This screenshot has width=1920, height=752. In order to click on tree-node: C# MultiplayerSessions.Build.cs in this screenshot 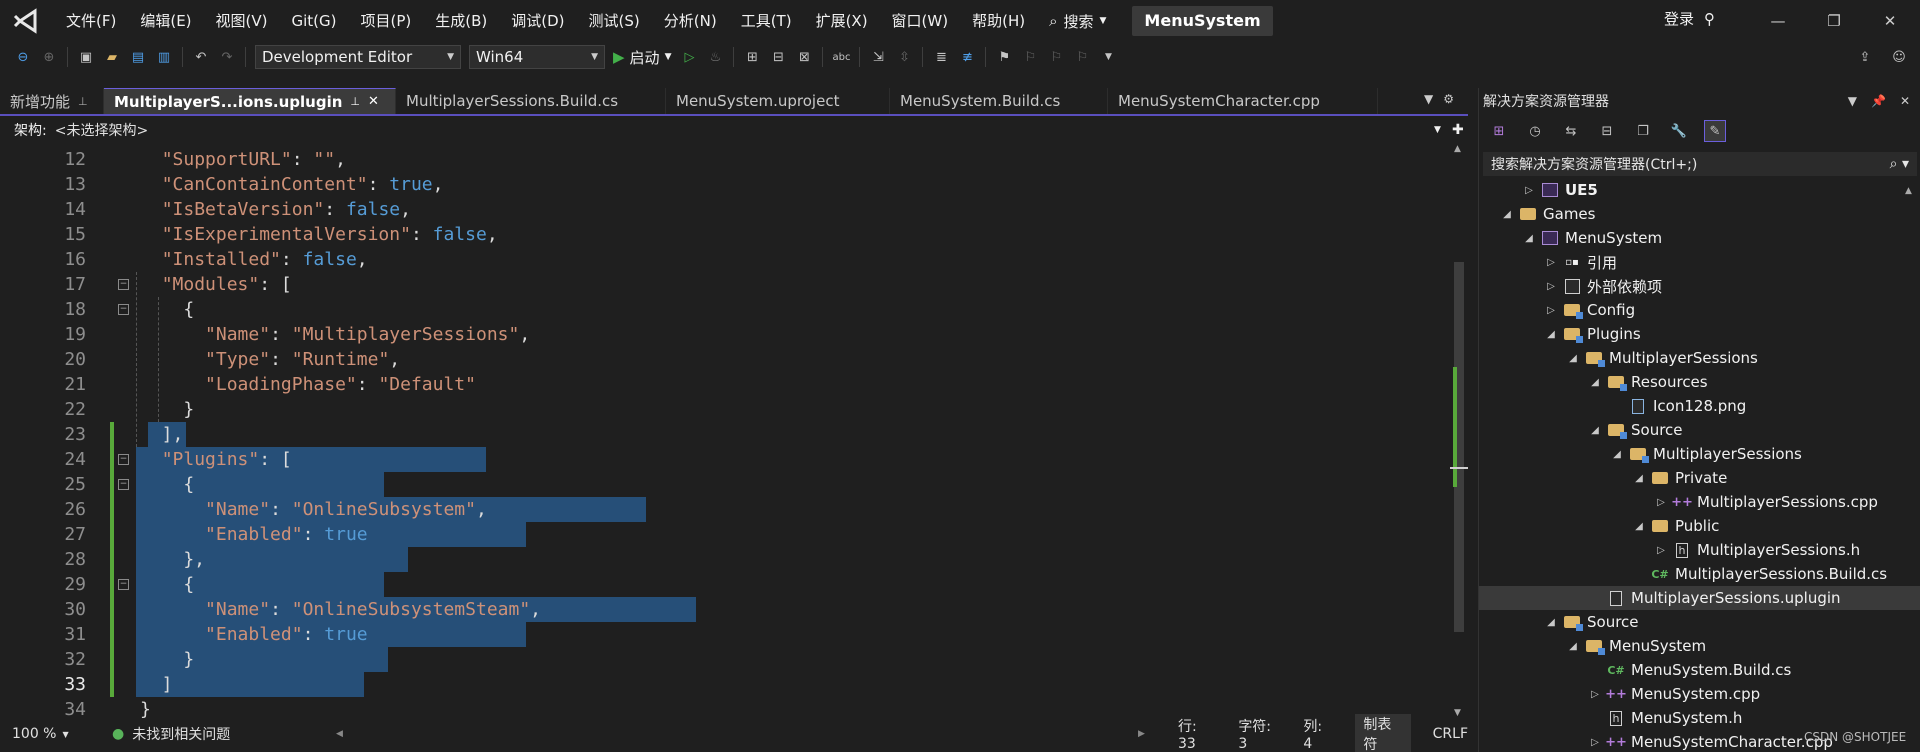, I will do `click(1699, 574)`.